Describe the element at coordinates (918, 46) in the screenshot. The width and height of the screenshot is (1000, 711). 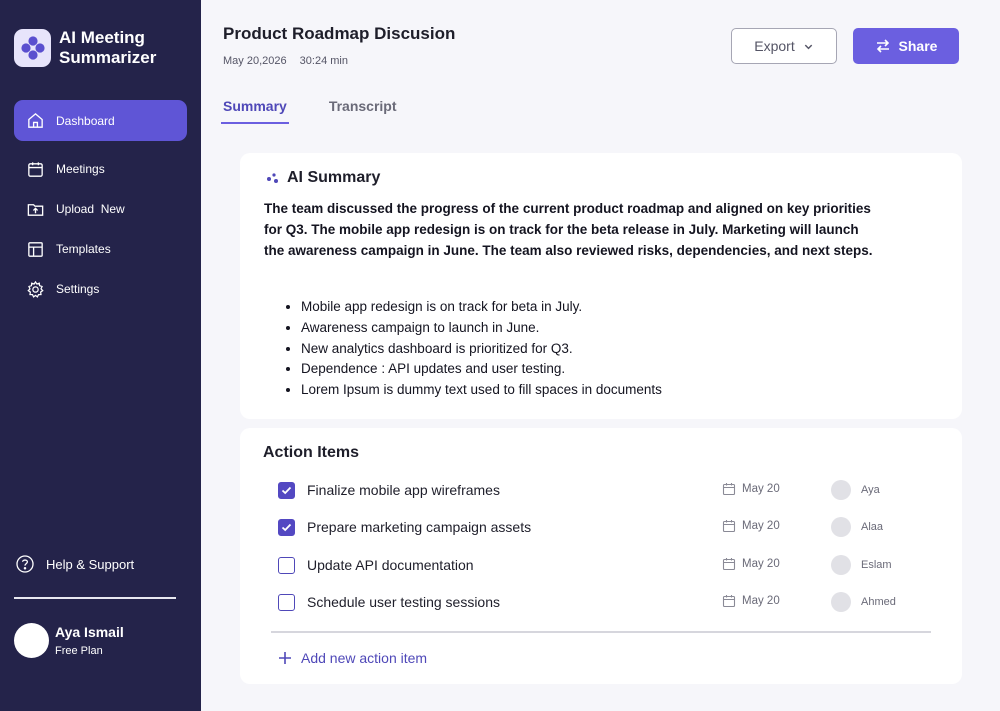
I see `share-label: Share` at that location.